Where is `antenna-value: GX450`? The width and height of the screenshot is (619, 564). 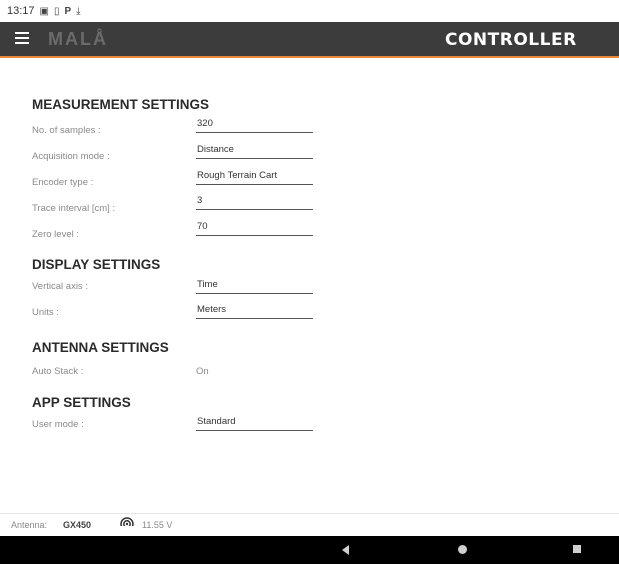
antenna-value: GX450 is located at coordinates (77, 525).